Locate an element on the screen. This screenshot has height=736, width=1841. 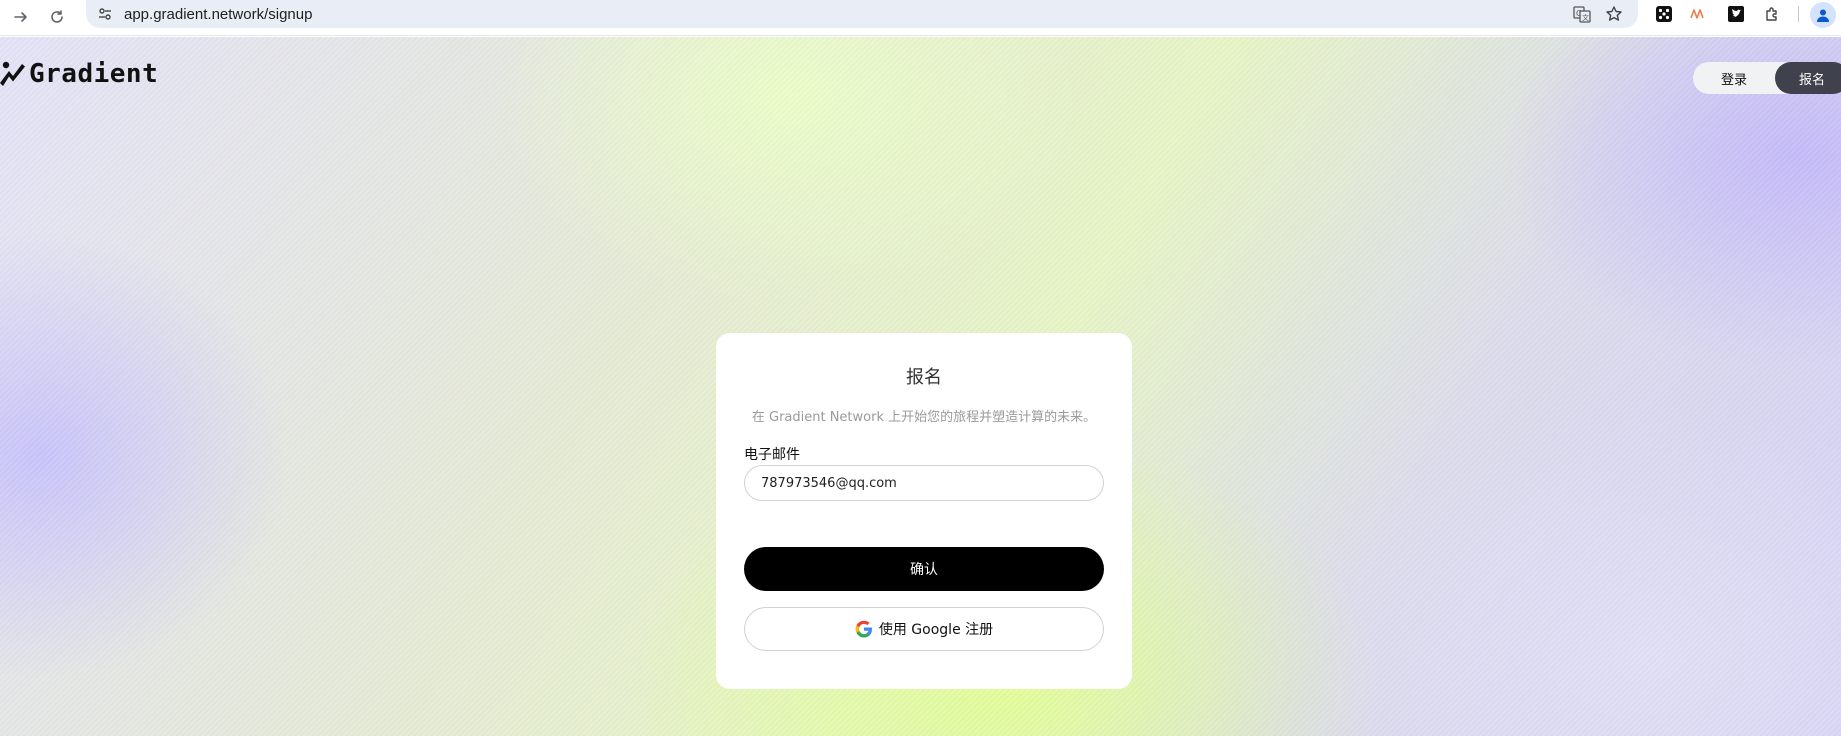
extension-dice-icon is located at coordinates (1664, 14).